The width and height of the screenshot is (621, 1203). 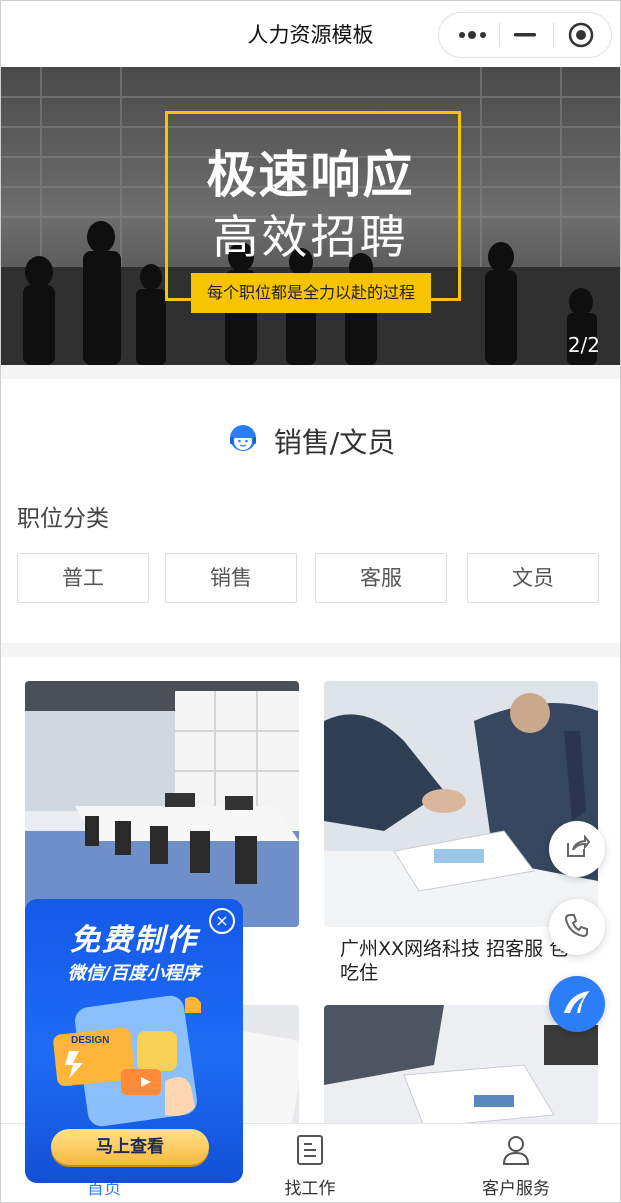 I want to click on navigation-bar: 人力资源模板, so click(x=310, y=34).